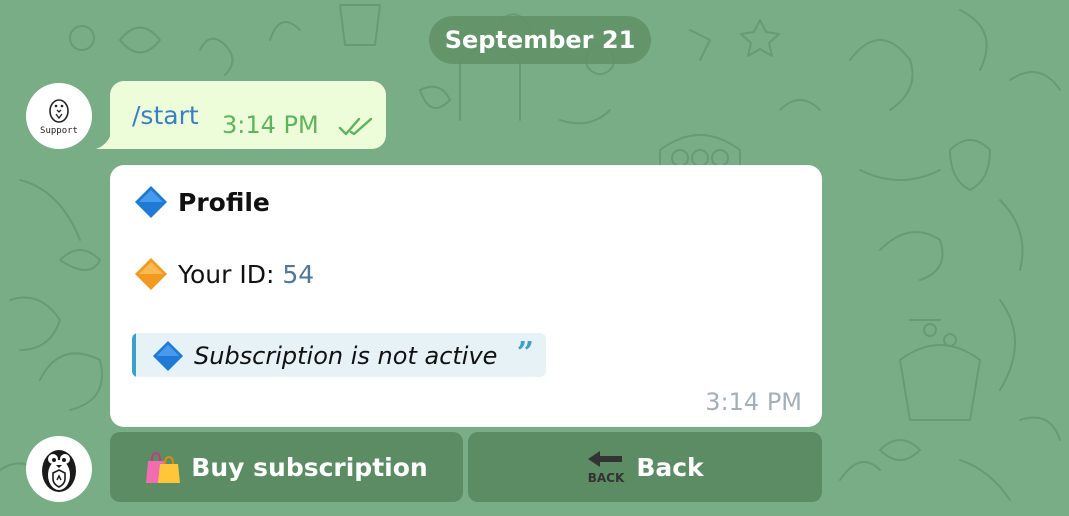  I want to click on user-id-row: Your ID: 54, so click(224, 274).